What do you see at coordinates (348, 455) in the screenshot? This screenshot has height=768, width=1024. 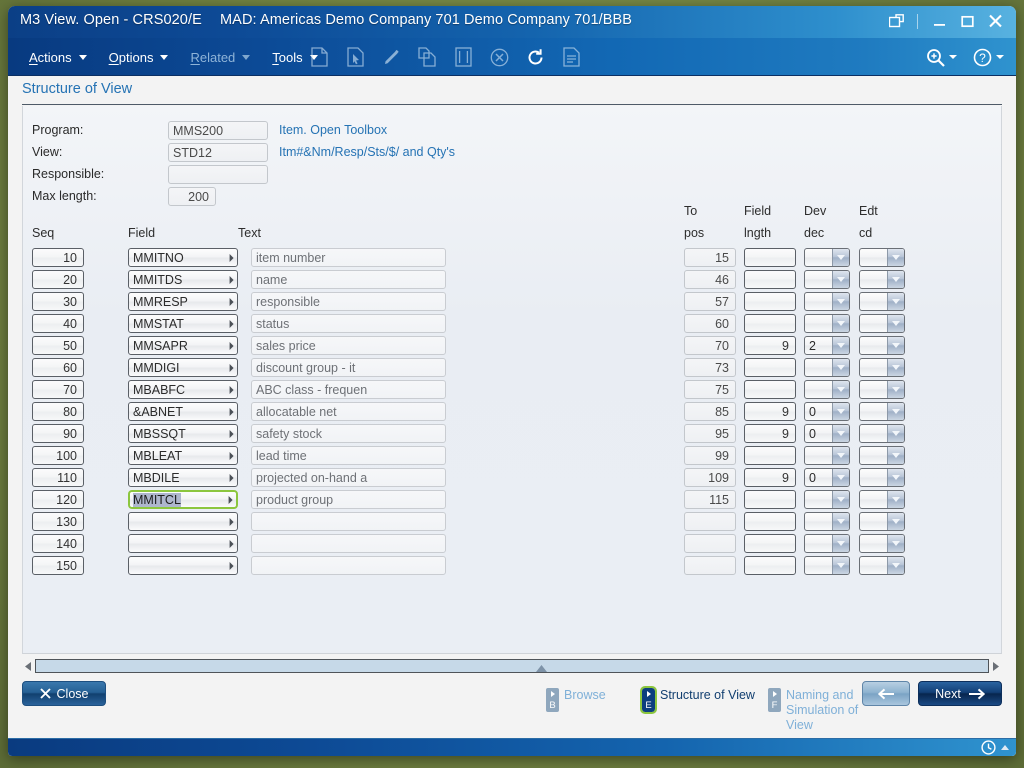 I see `text-cell: lead time` at bounding box center [348, 455].